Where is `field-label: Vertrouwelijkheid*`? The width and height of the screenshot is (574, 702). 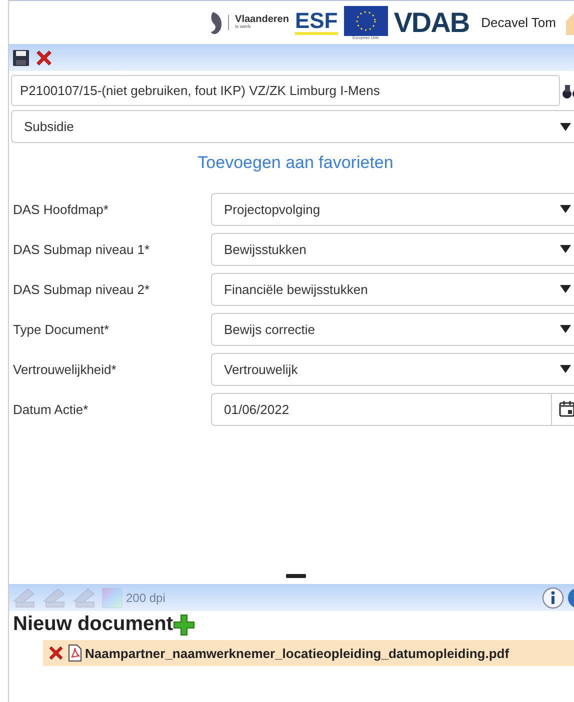 field-label: Vertrouwelijkheid* is located at coordinates (65, 369).